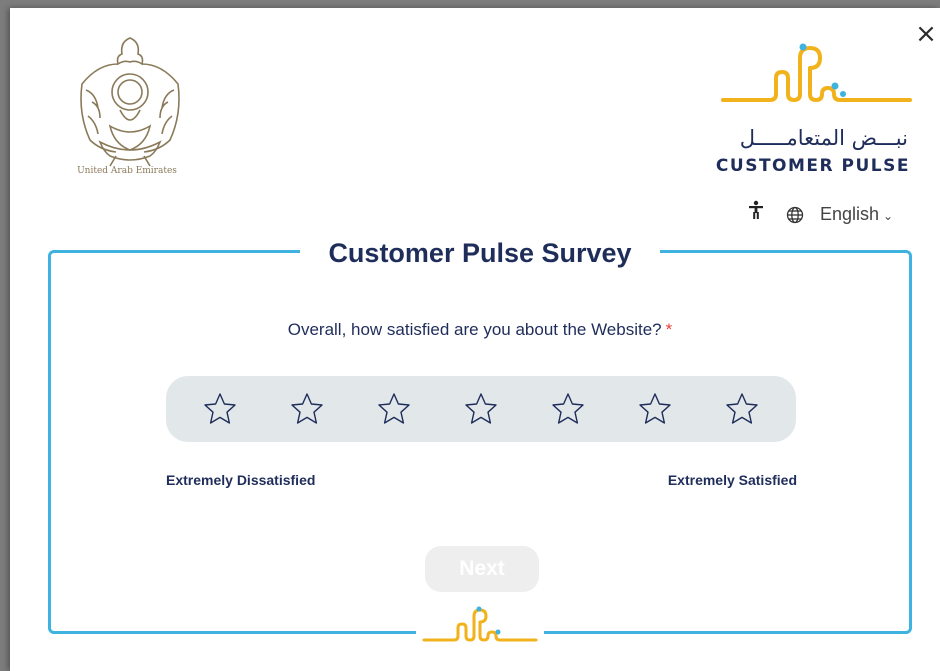 This screenshot has width=940, height=671. What do you see at coordinates (850, 214) in the screenshot?
I see `language-label: English` at bounding box center [850, 214].